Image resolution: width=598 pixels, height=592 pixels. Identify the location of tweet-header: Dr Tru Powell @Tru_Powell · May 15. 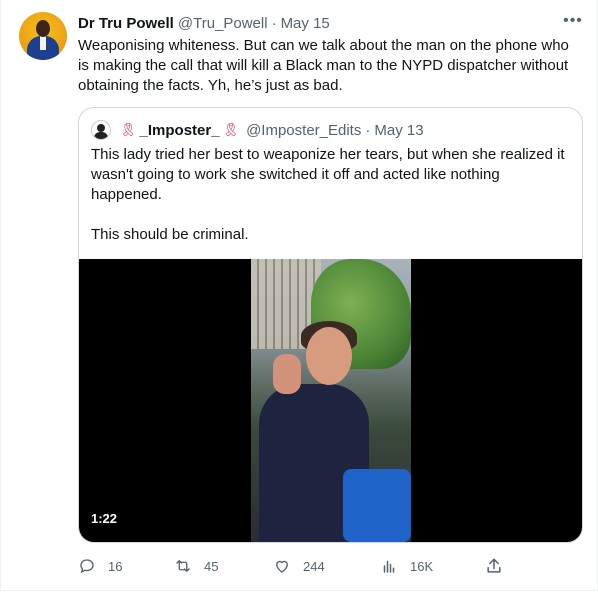
(204, 23).